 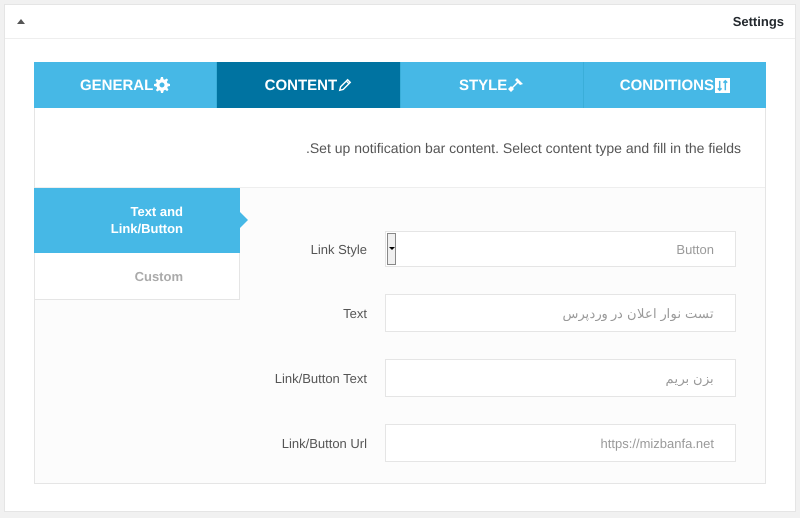 I want to click on field-label: Link/Button Url, so click(x=324, y=443).